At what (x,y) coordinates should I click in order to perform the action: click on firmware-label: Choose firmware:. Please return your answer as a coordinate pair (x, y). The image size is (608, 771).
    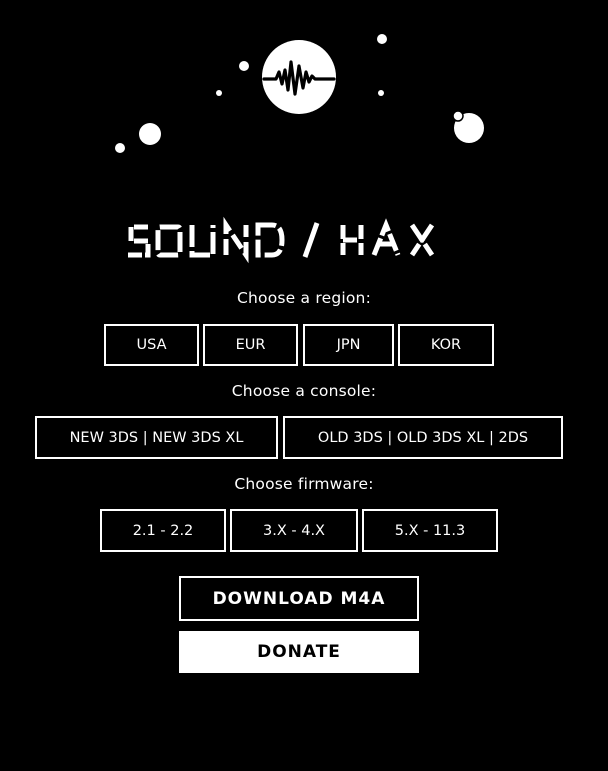
    Looking at the image, I should click on (304, 484).